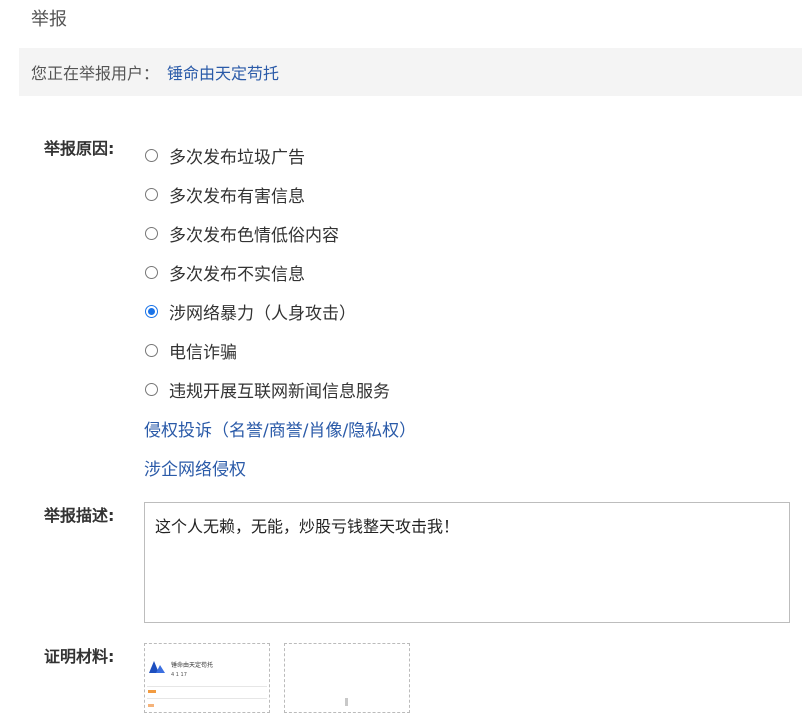  Describe the element at coordinates (192, 665) in the screenshot. I see `thumb-username: 锤命由天定苟托` at that location.